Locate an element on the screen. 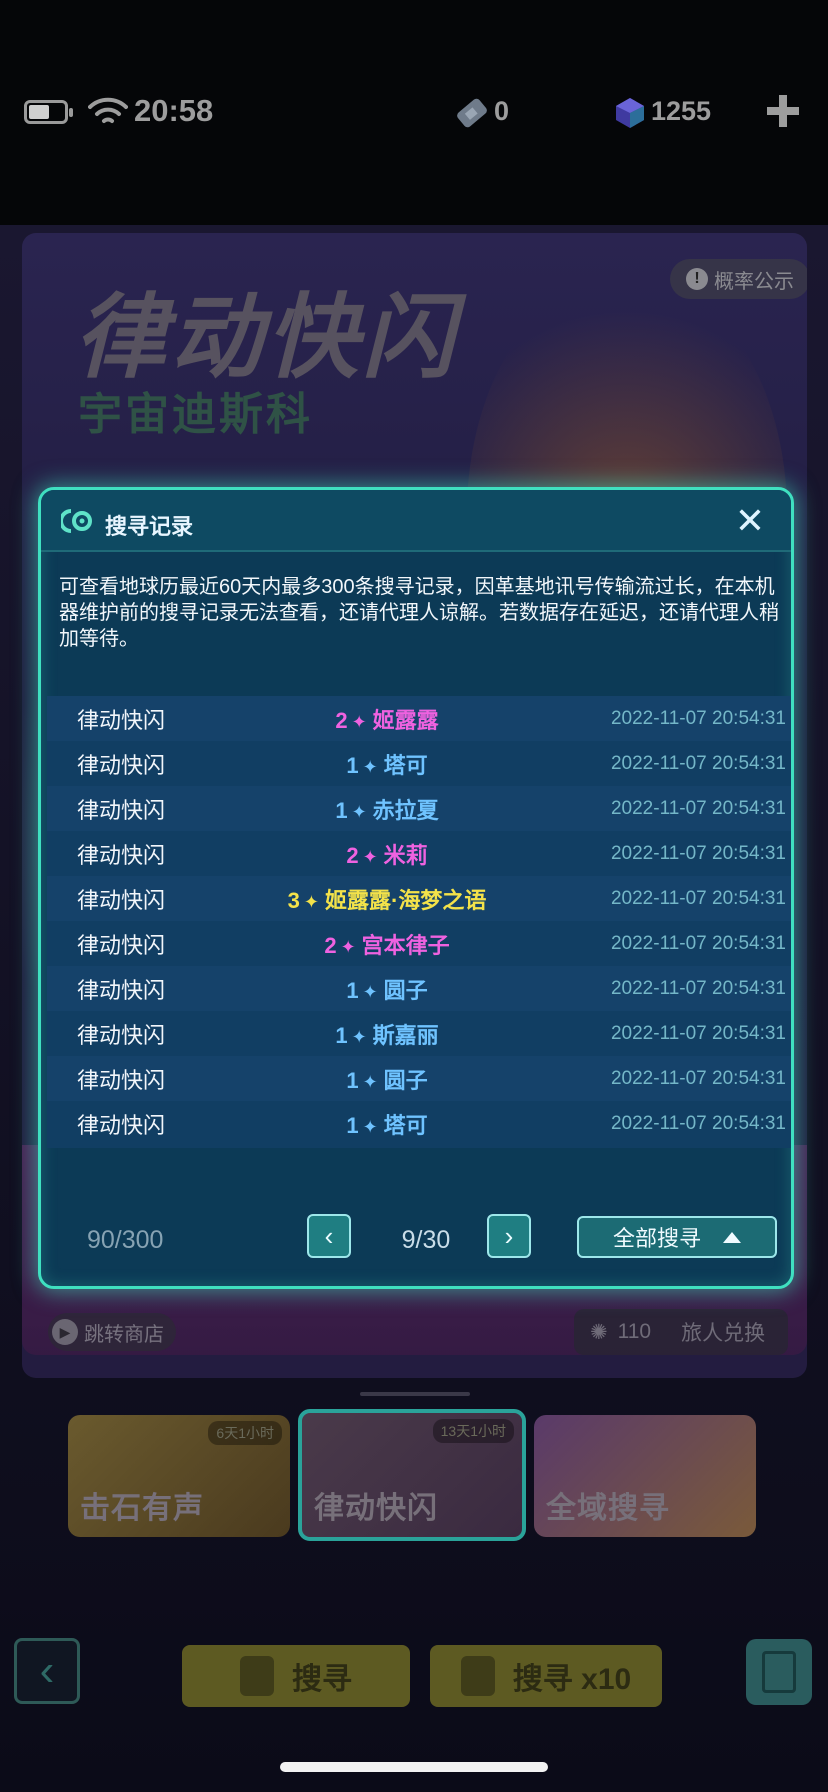 Image resolution: width=828 pixels, height=1792 pixels. shop-link: ▶ 跳转商店 is located at coordinates (112, 1332).